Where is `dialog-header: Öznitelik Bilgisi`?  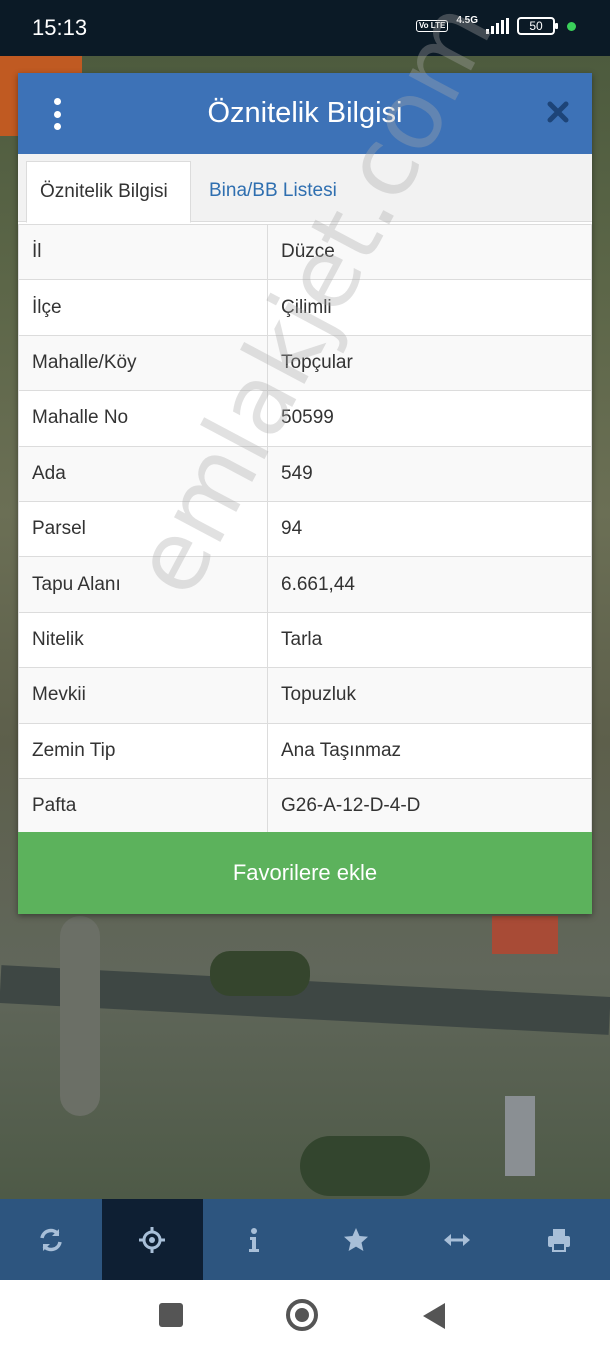
dialog-header: Öznitelik Bilgisi is located at coordinates (305, 113).